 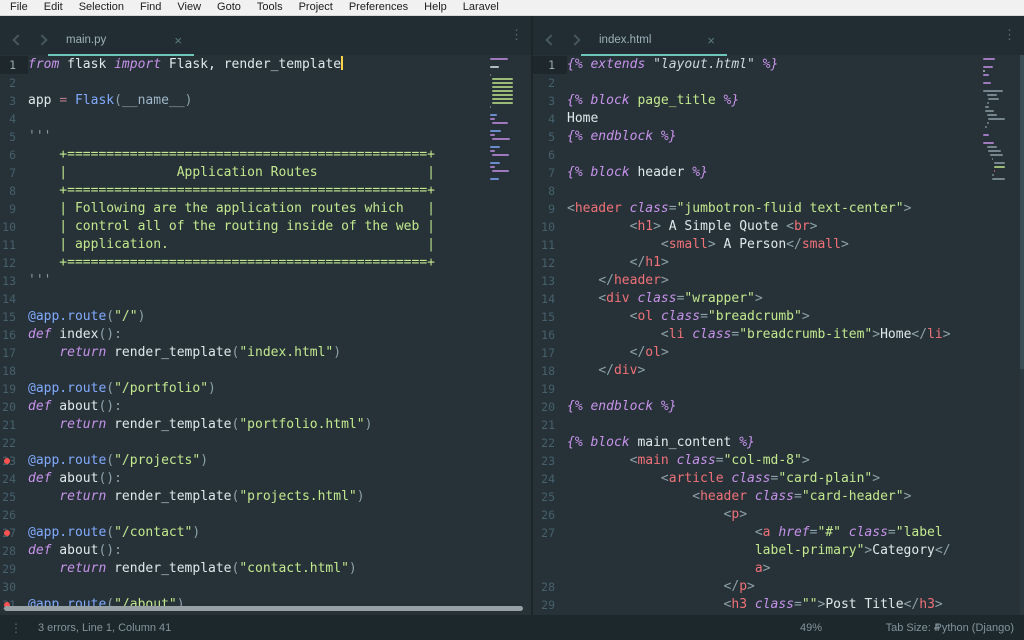 What do you see at coordinates (548, 605) in the screenshot?
I see `line-number: 29` at bounding box center [548, 605].